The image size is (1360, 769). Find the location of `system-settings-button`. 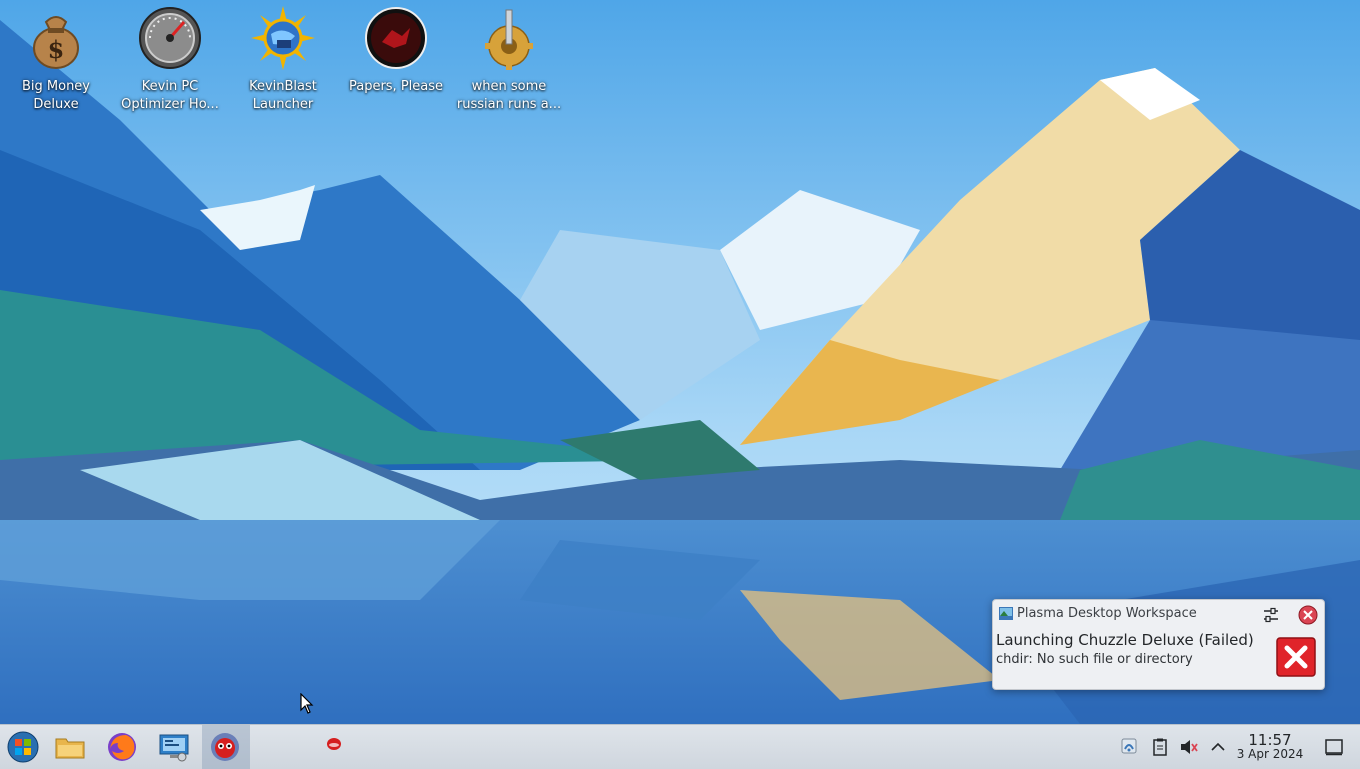

system-settings-button is located at coordinates (174, 747).